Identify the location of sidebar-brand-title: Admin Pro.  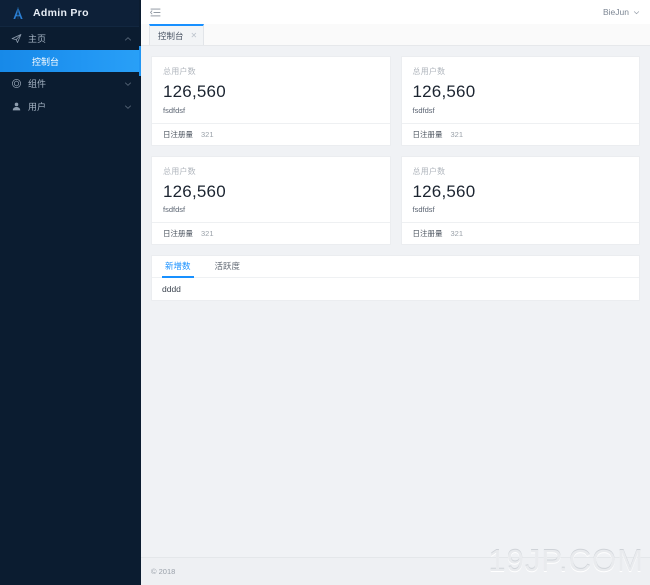
(61, 13).